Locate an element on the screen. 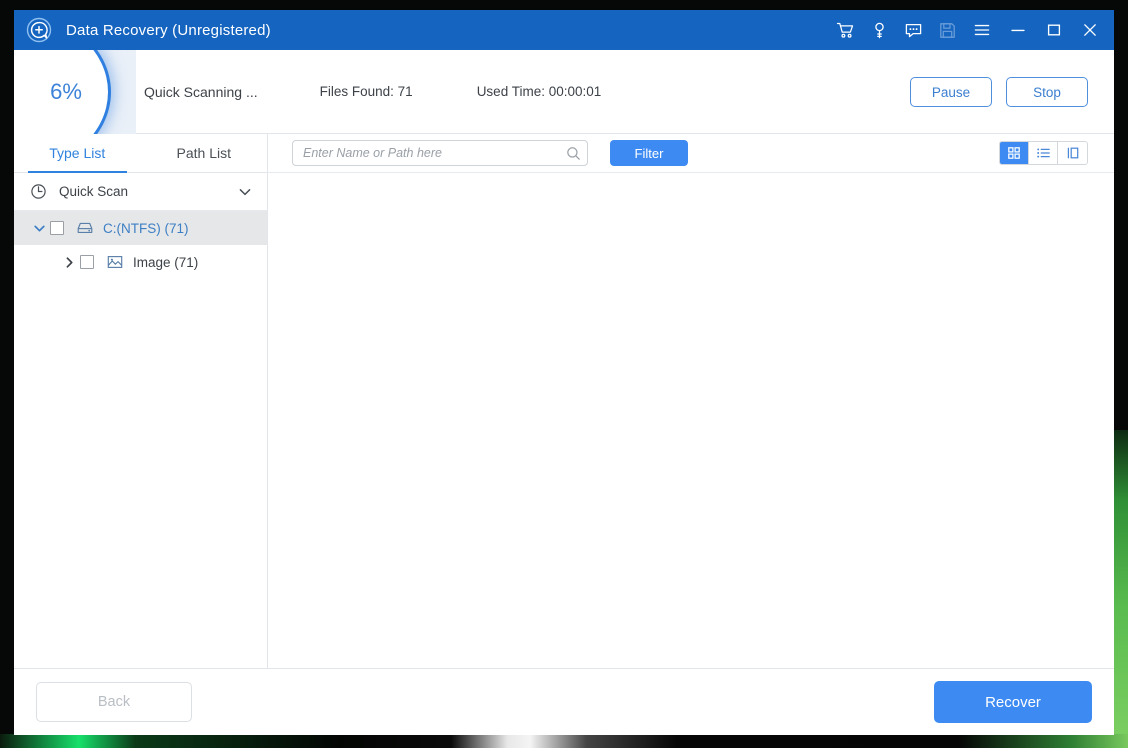 This screenshot has width=1128, height=748. split-view-icon is located at coordinates (1072, 153).